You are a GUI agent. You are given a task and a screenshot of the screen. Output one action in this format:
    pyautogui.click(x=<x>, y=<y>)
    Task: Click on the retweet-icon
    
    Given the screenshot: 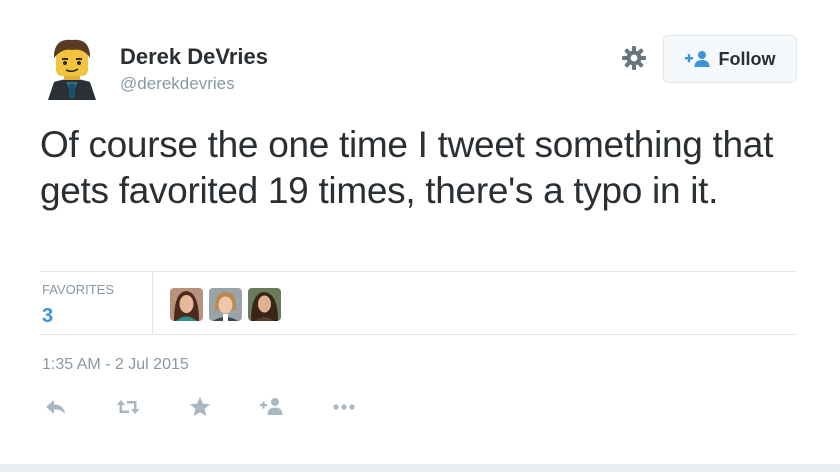 What is the action you would take?
    pyautogui.click(x=128, y=407)
    